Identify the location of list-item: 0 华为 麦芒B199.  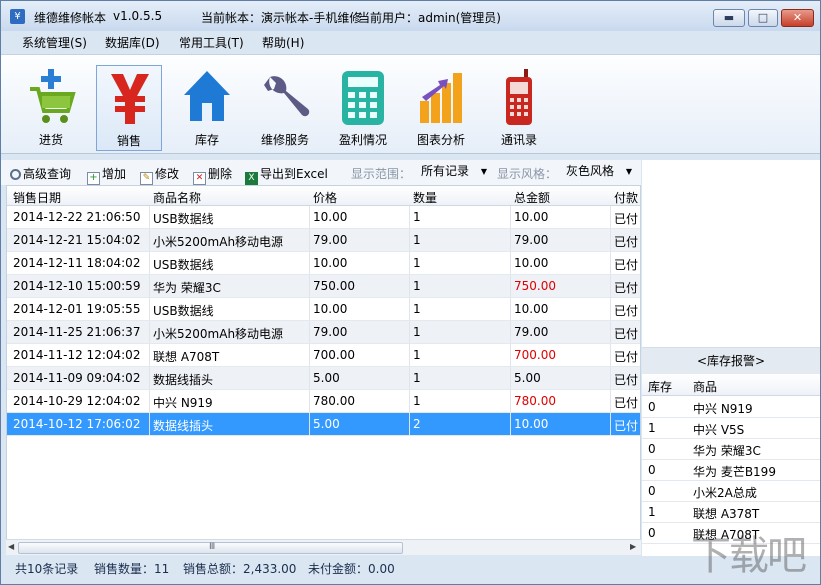
(731, 470).